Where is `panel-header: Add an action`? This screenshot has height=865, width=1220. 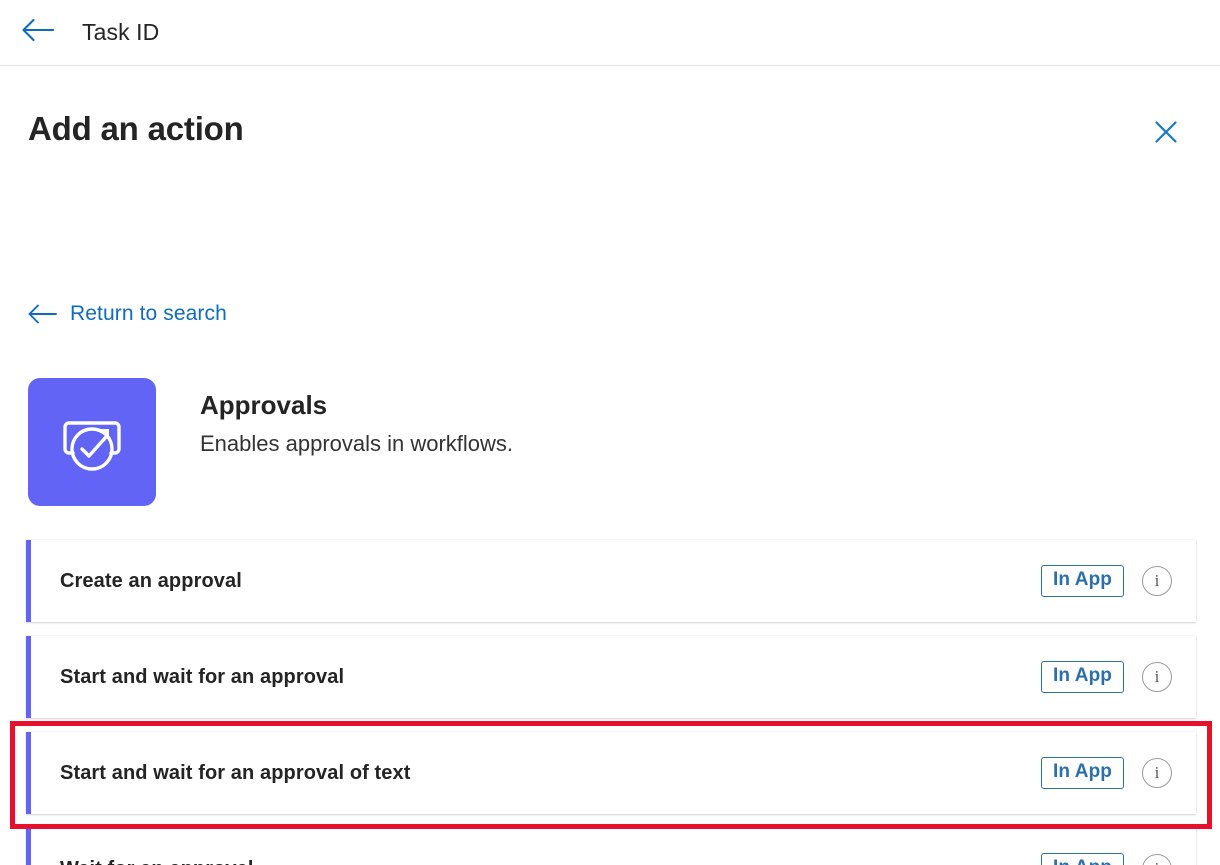
panel-header: Add an action is located at coordinates (610, 120).